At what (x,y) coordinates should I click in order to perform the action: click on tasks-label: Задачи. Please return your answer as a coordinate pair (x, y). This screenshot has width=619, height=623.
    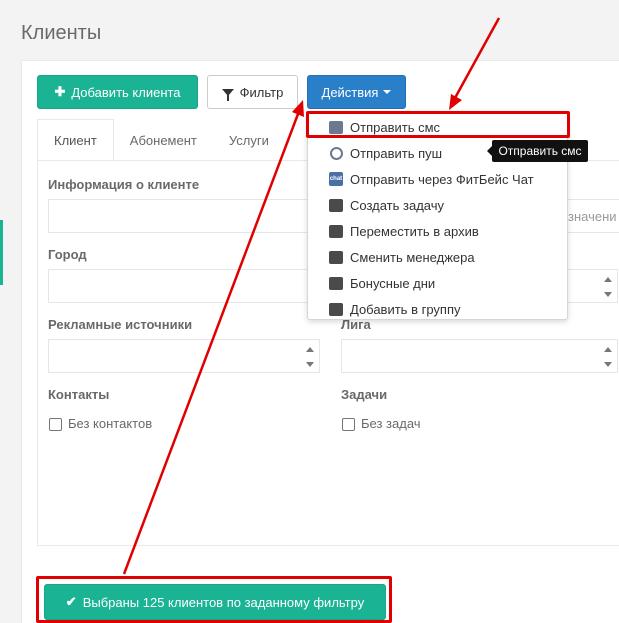
    Looking at the image, I should click on (364, 394).